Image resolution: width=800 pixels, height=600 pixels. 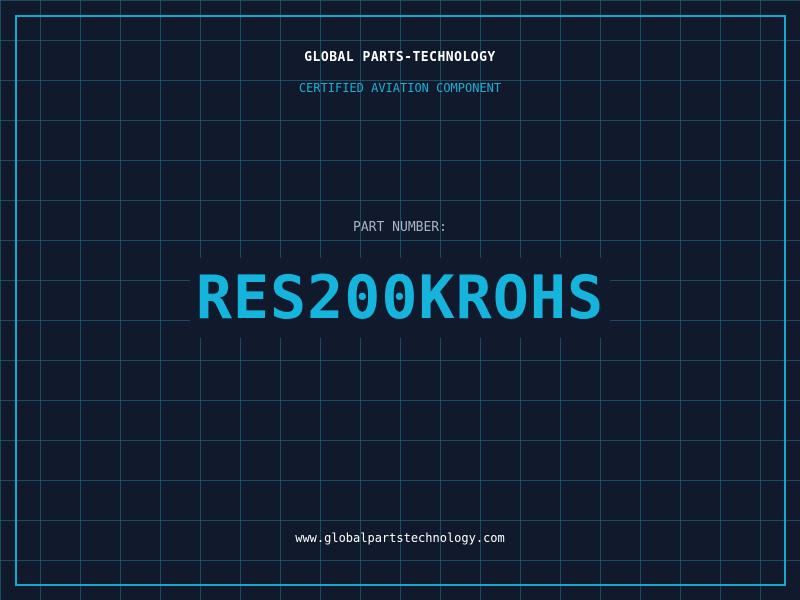 I want to click on company-name: GLOBAL PARTS-TECHNOLOGY, so click(x=400, y=57).